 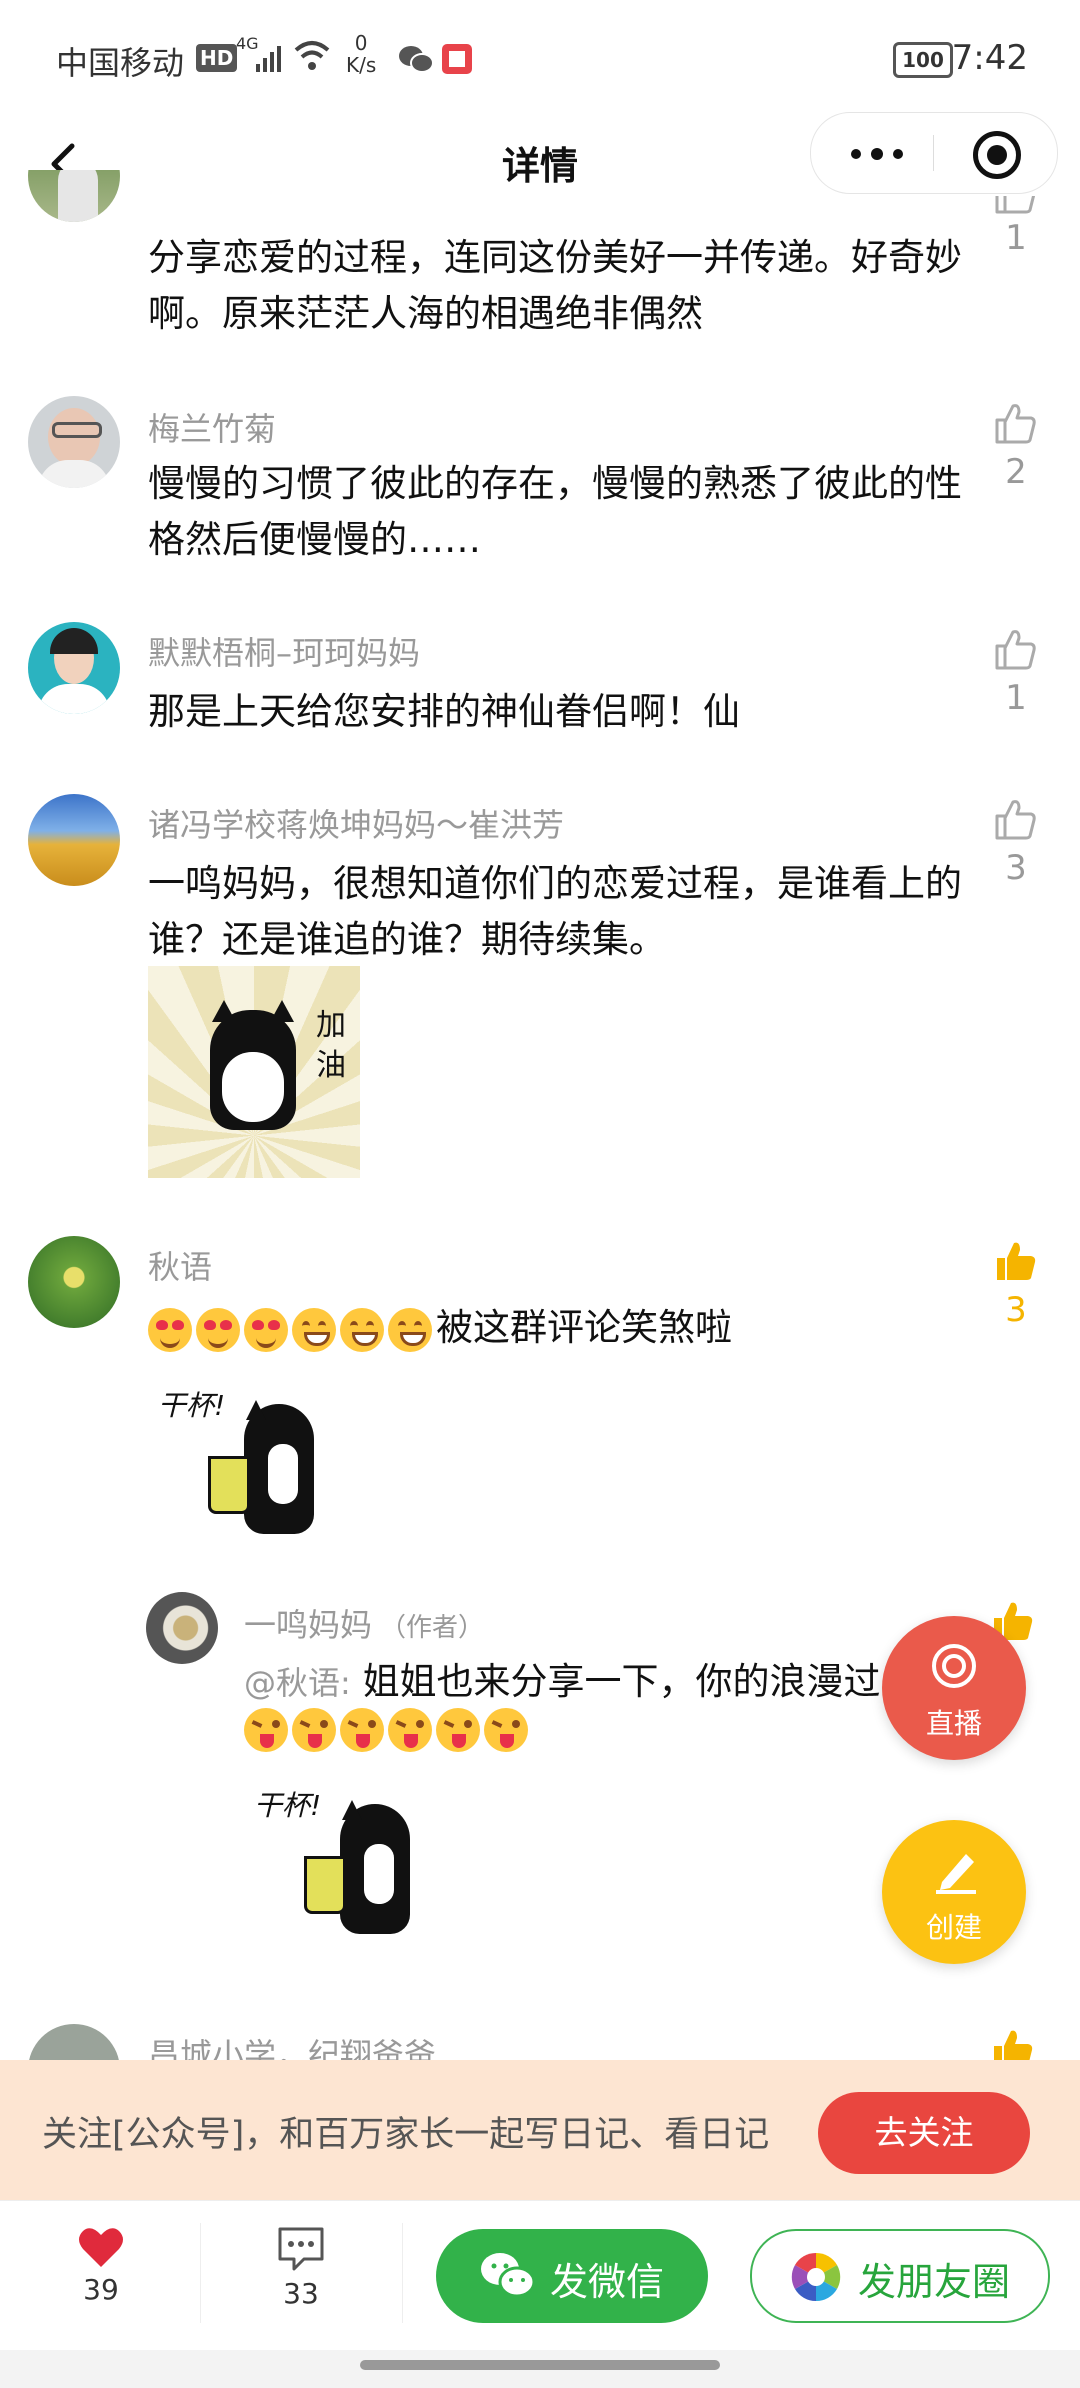 What do you see at coordinates (1016, 472) in the screenshot?
I see `like-count: 2` at bounding box center [1016, 472].